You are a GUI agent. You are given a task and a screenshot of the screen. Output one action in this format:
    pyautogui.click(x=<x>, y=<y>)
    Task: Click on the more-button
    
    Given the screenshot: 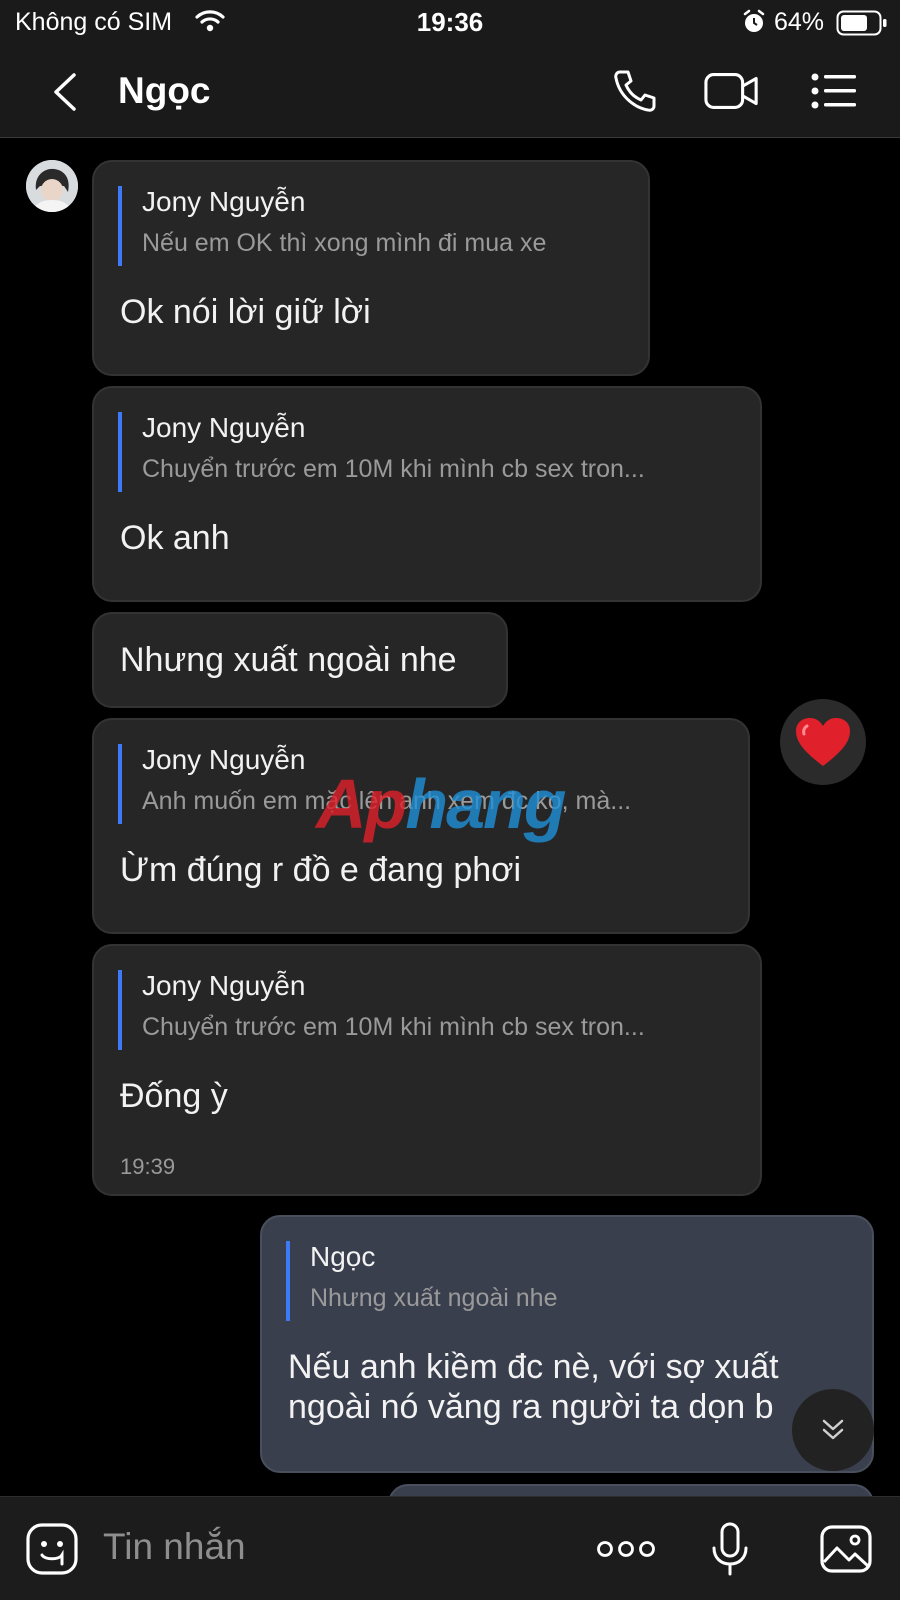 What is the action you would take?
    pyautogui.click(x=626, y=1549)
    